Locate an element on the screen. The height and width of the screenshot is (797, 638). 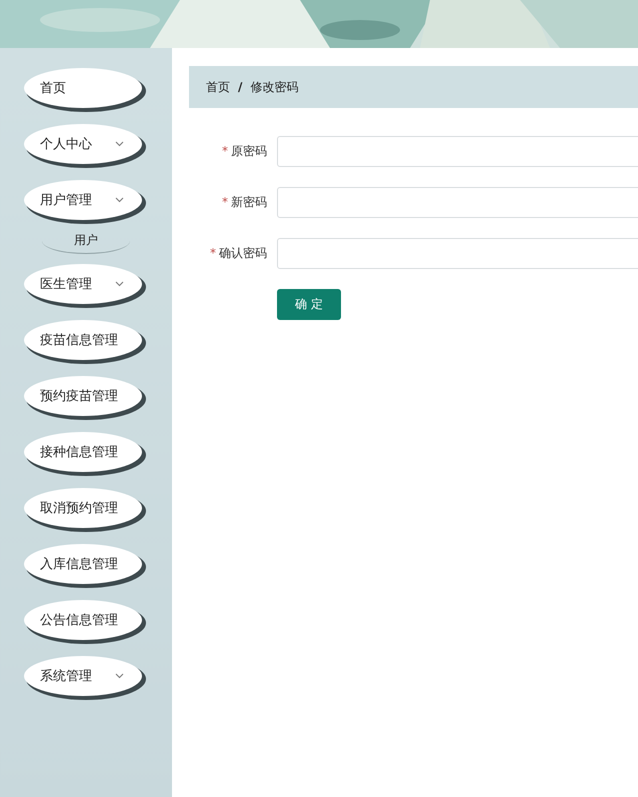
sidebar-item: 预约疫苗管理 is located at coordinates (83, 396).